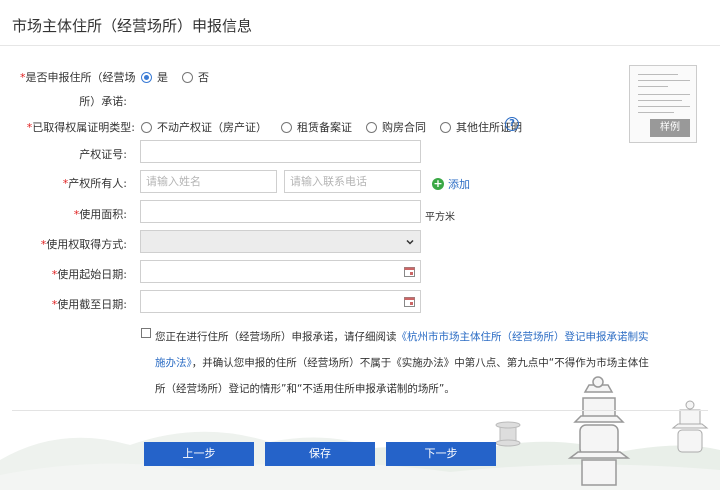 The height and width of the screenshot is (490, 720). What do you see at coordinates (89, 274) in the screenshot?
I see `start-date-label: *使用起始日期:` at bounding box center [89, 274].